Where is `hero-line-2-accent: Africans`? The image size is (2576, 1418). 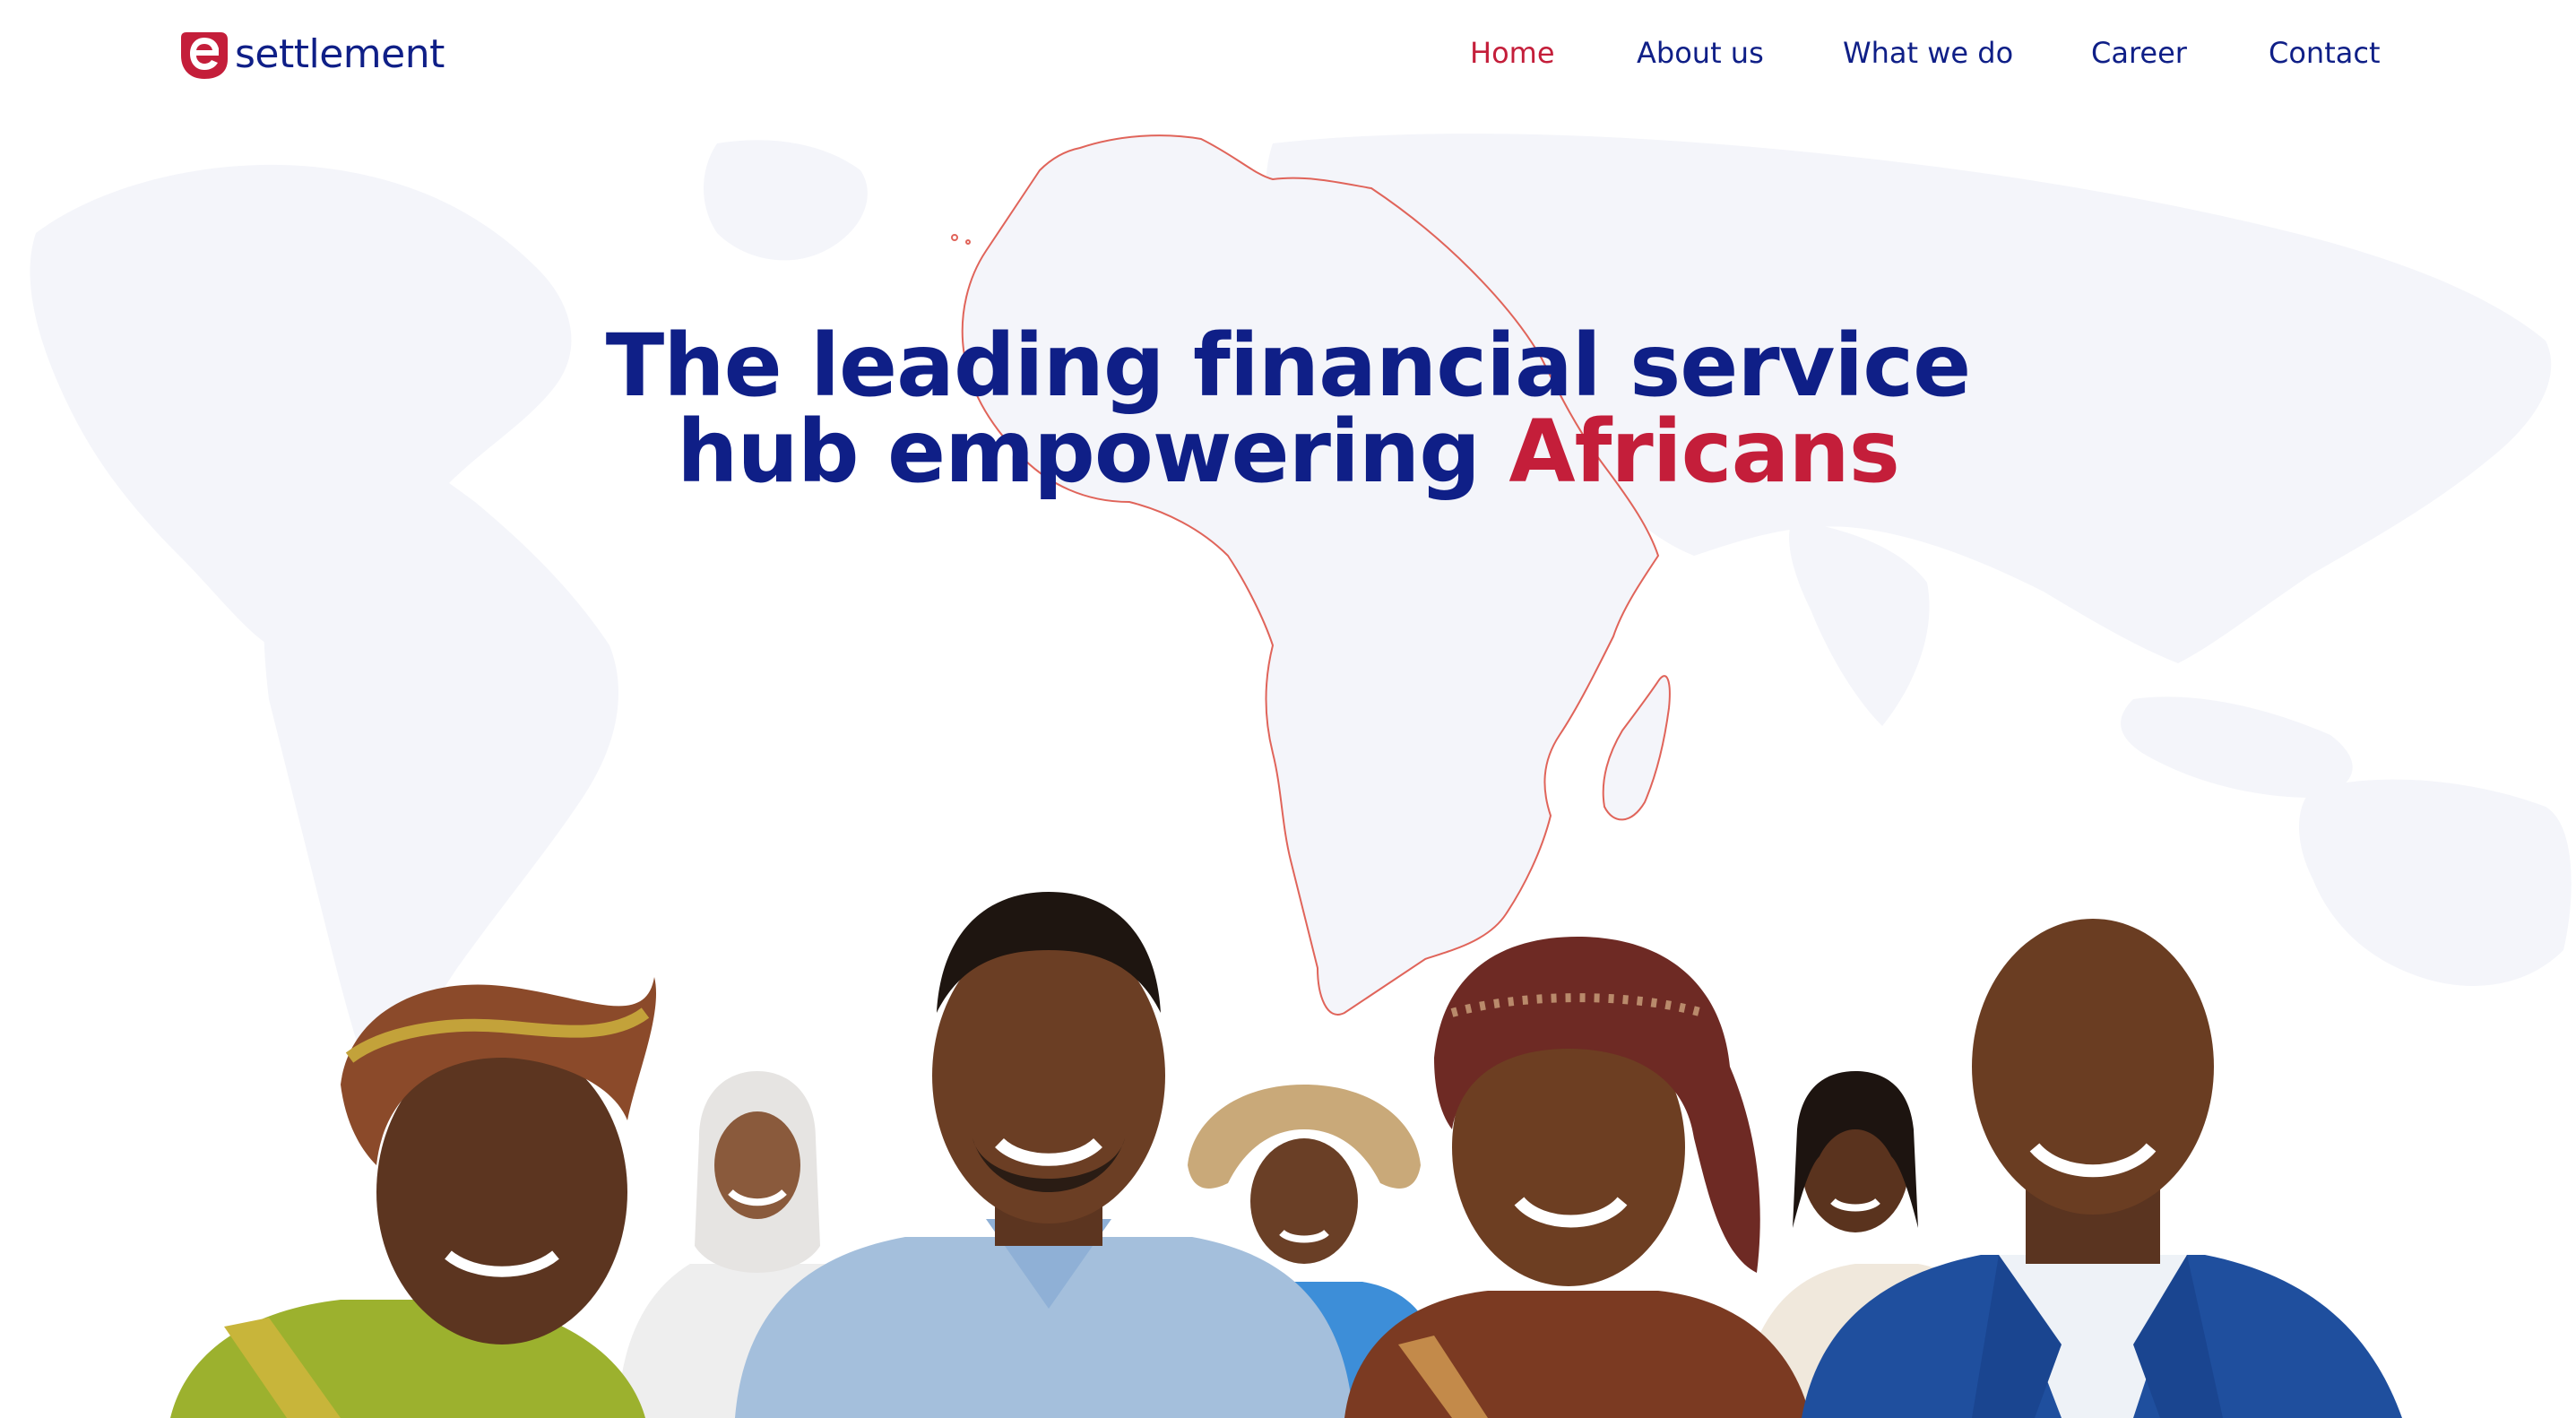
hero-line-2-accent: Africans is located at coordinates (1703, 452).